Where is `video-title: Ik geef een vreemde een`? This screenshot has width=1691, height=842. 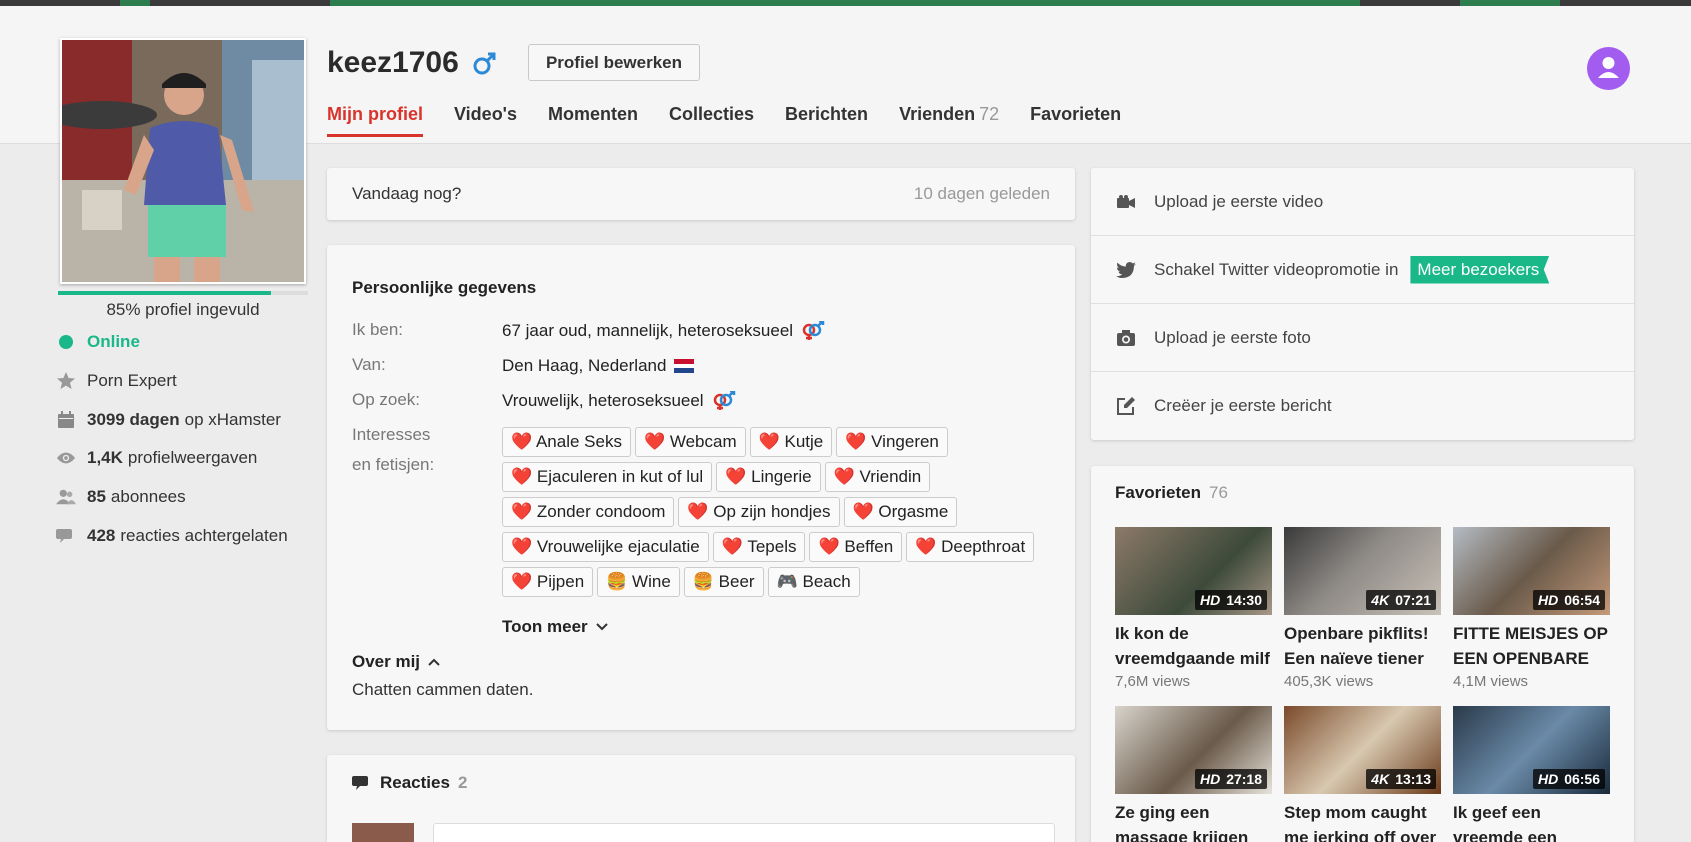
video-title: Ik geef een vreemde een is located at coordinates (1531, 821).